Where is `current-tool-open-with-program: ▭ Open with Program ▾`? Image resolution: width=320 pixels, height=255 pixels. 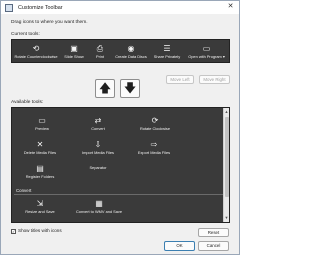
current-tool-open-with-program: ▭ Open with Program ▾ is located at coordinates (206, 52).